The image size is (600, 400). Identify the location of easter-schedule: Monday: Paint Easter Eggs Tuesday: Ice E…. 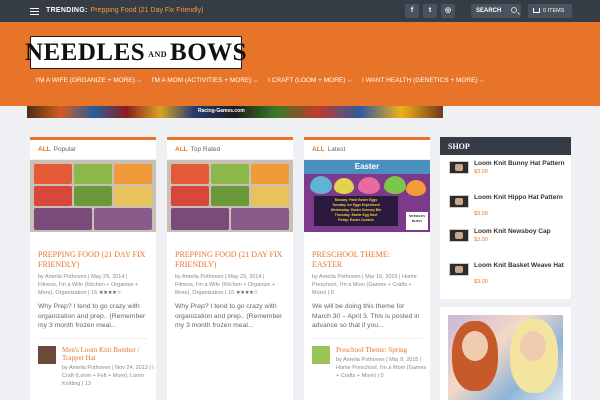
(356, 211).